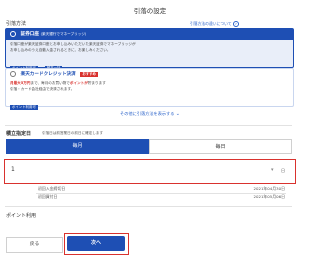 This screenshot has width=320, height=255. I want to click on day-suffix: 日, so click(283, 170).